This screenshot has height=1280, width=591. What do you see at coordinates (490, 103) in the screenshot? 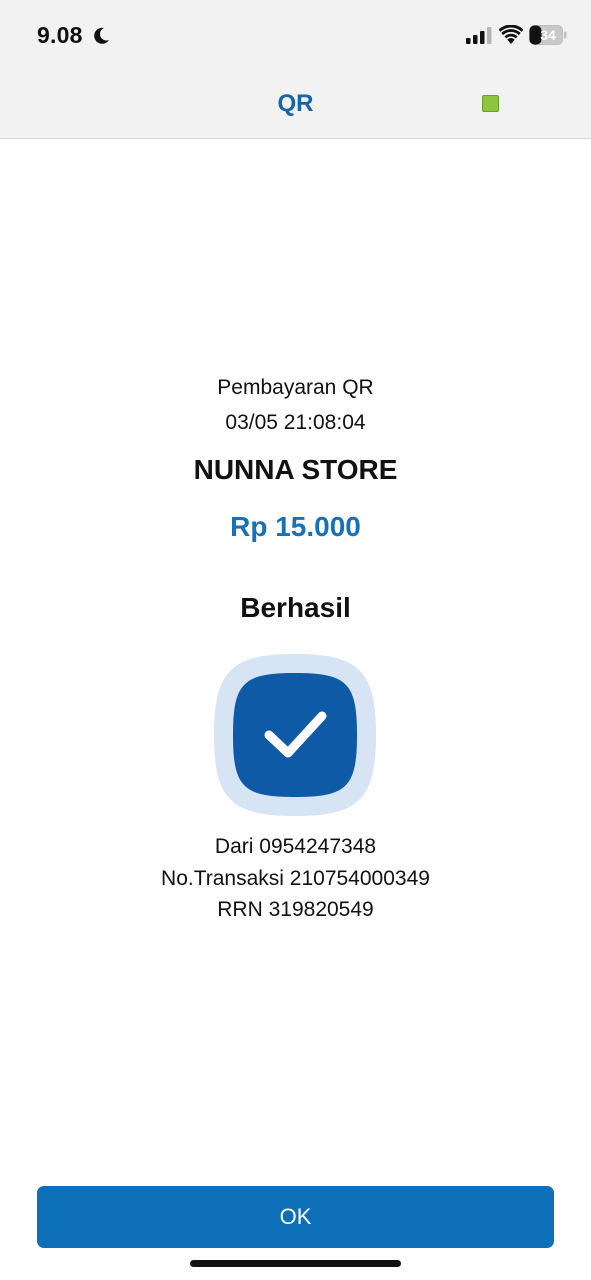
I see `status-indicator` at bounding box center [490, 103].